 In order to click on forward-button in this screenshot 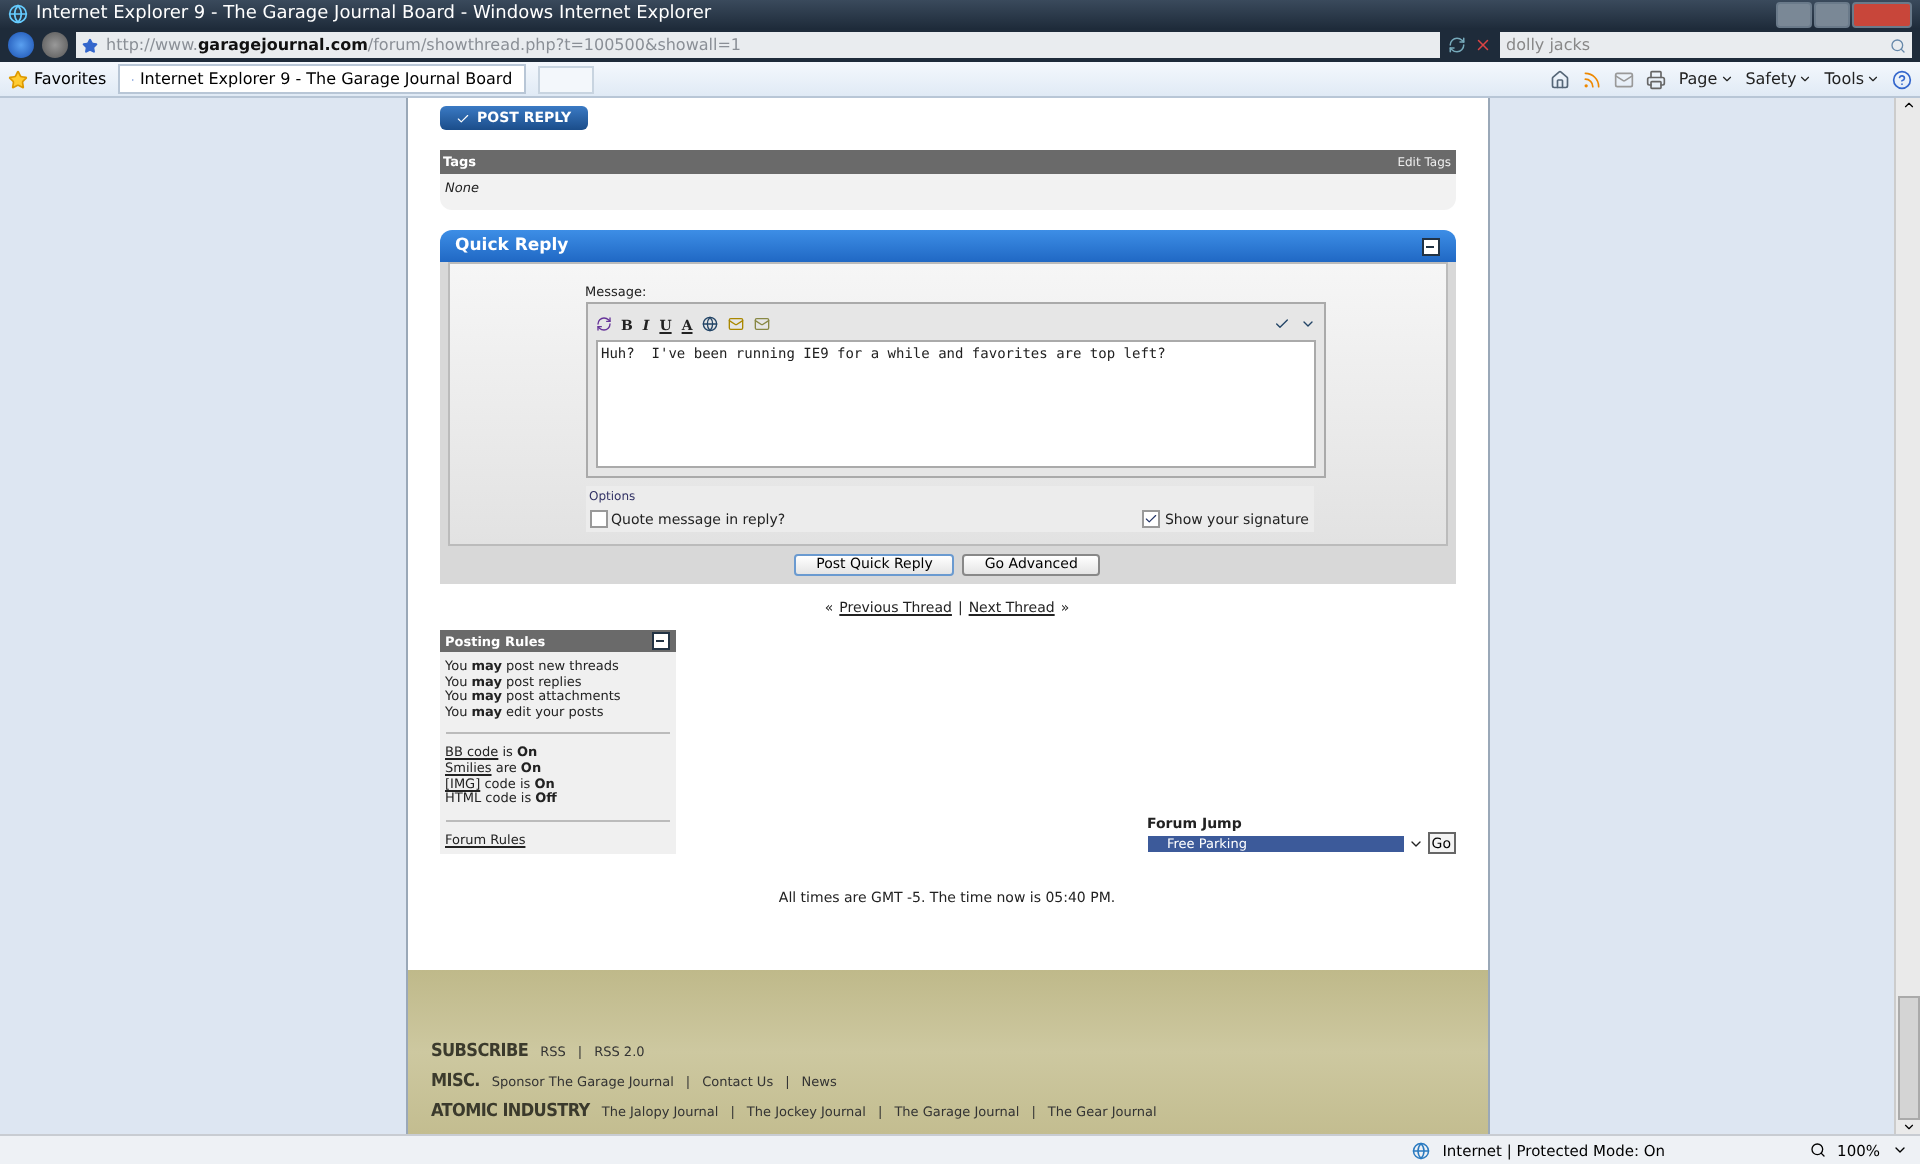, I will do `click(55, 45)`.